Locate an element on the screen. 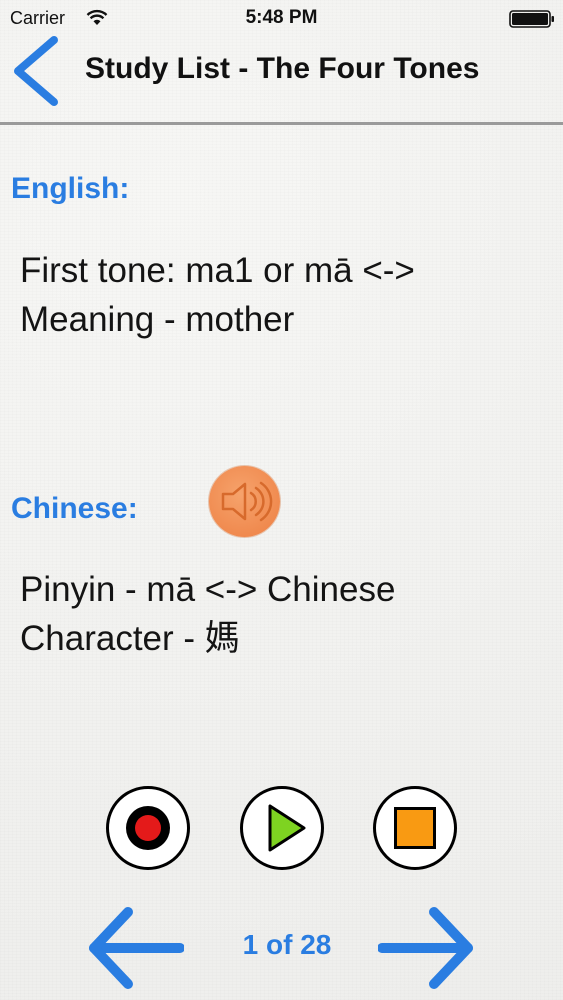  chevron-left-icon is located at coordinates (36, 71).